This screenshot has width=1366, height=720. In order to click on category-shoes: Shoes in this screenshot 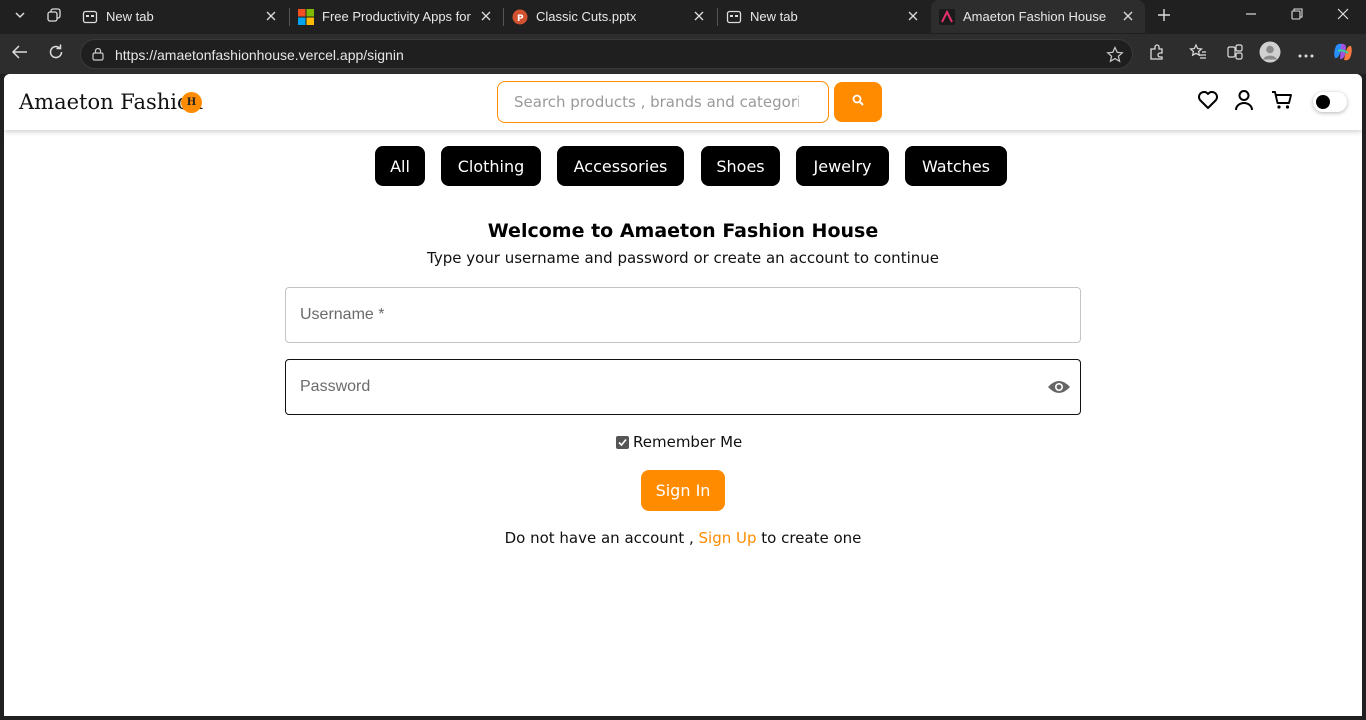, I will do `click(740, 166)`.